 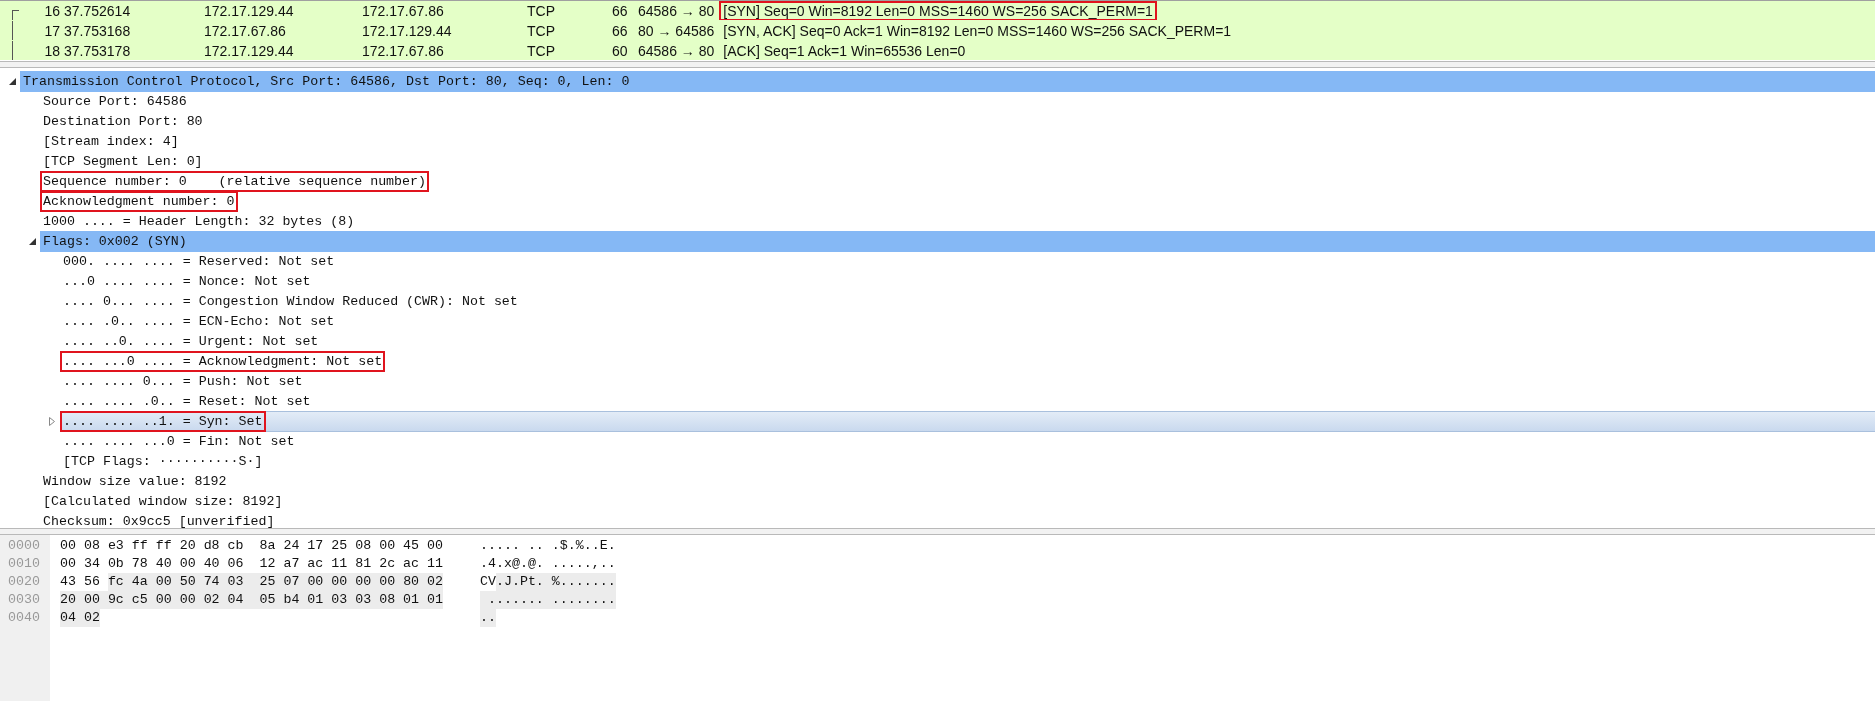 What do you see at coordinates (199, 261) in the screenshot?
I see `tree-item: 000. .... .... = Reserved: Not set` at bounding box center [199, 261].